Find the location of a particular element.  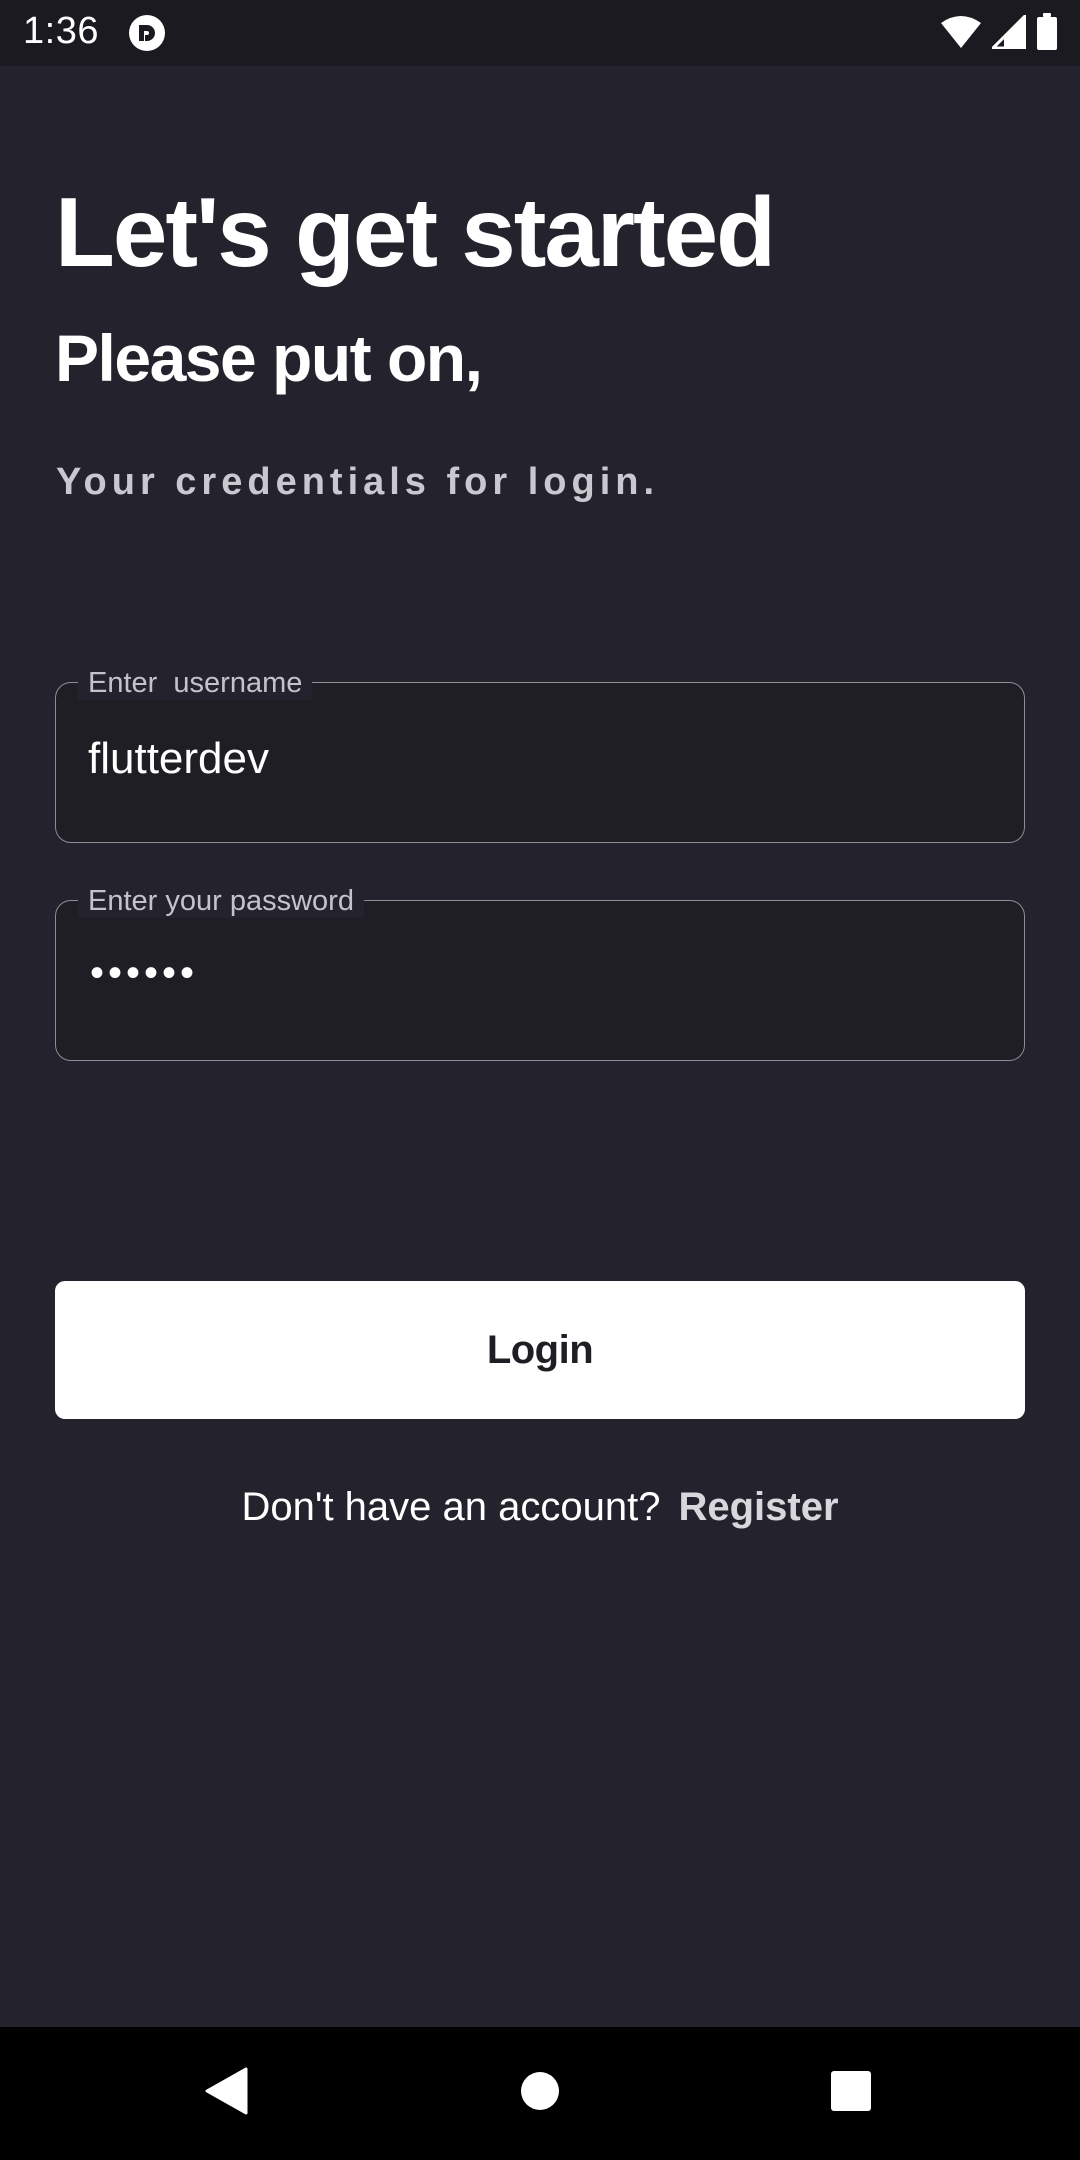

status-bar: 1:36 is located at coordinates (540, 33).